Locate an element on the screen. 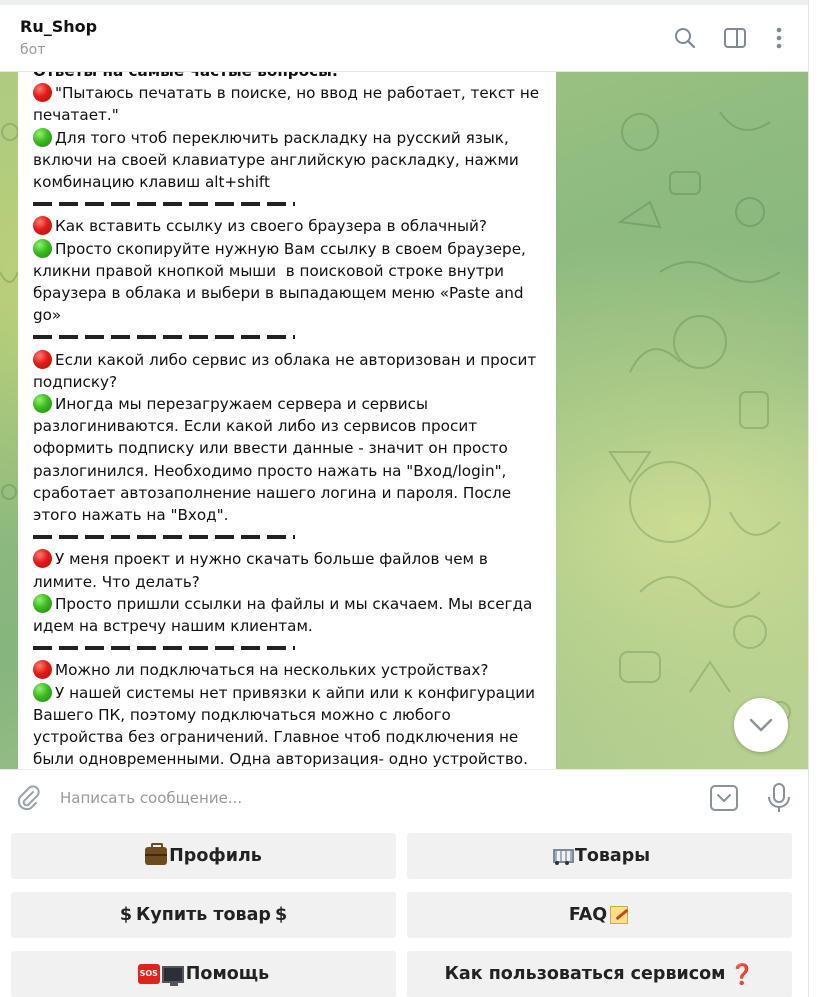  wallpaper-left-edge is located at coordinates (9, 311).